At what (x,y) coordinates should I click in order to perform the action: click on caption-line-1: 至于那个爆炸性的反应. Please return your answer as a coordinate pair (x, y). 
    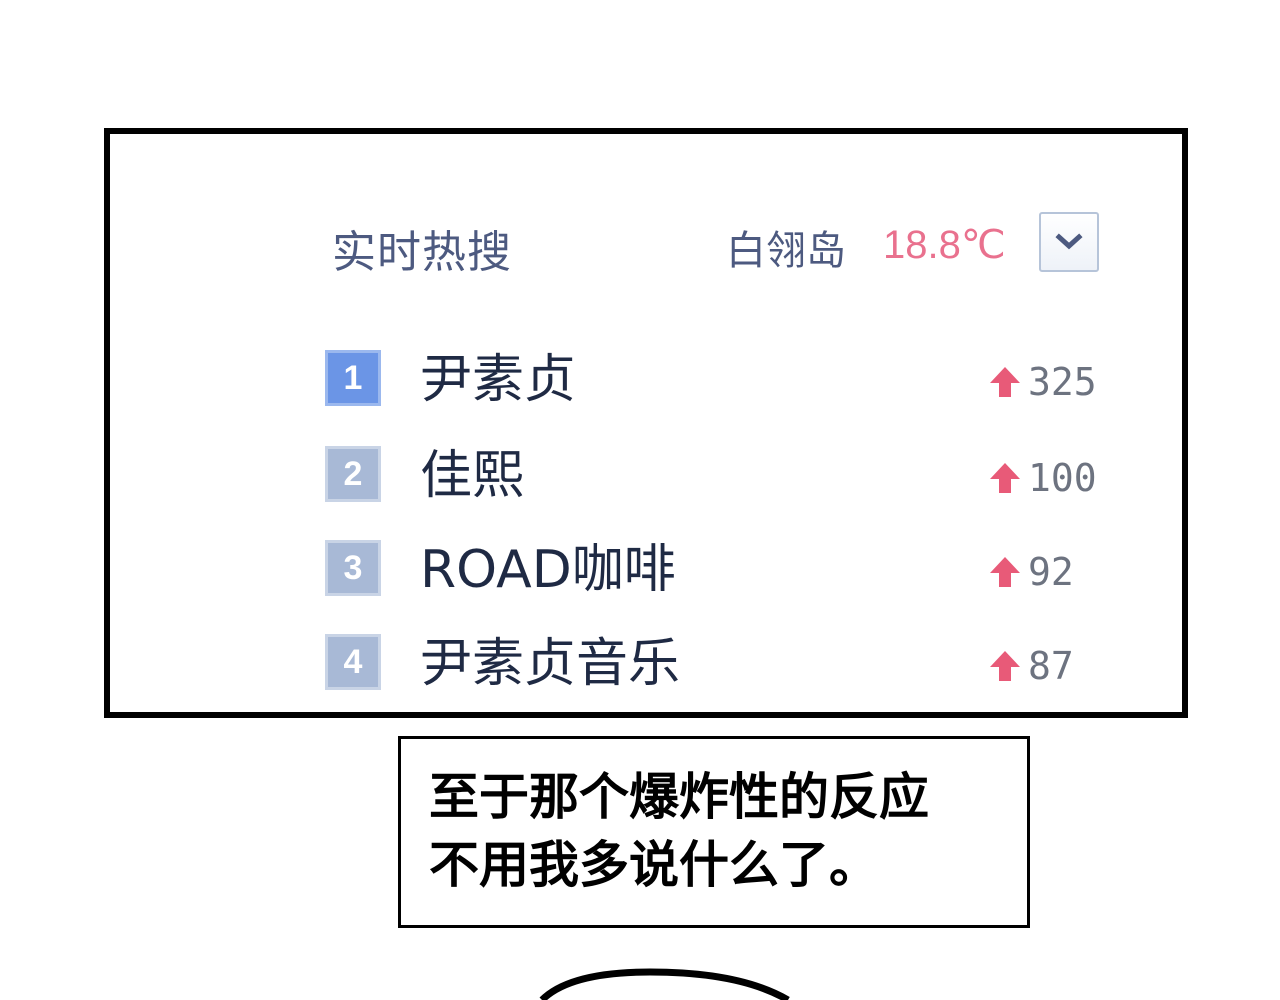
    Looking at the image, I should click on (679, 797).